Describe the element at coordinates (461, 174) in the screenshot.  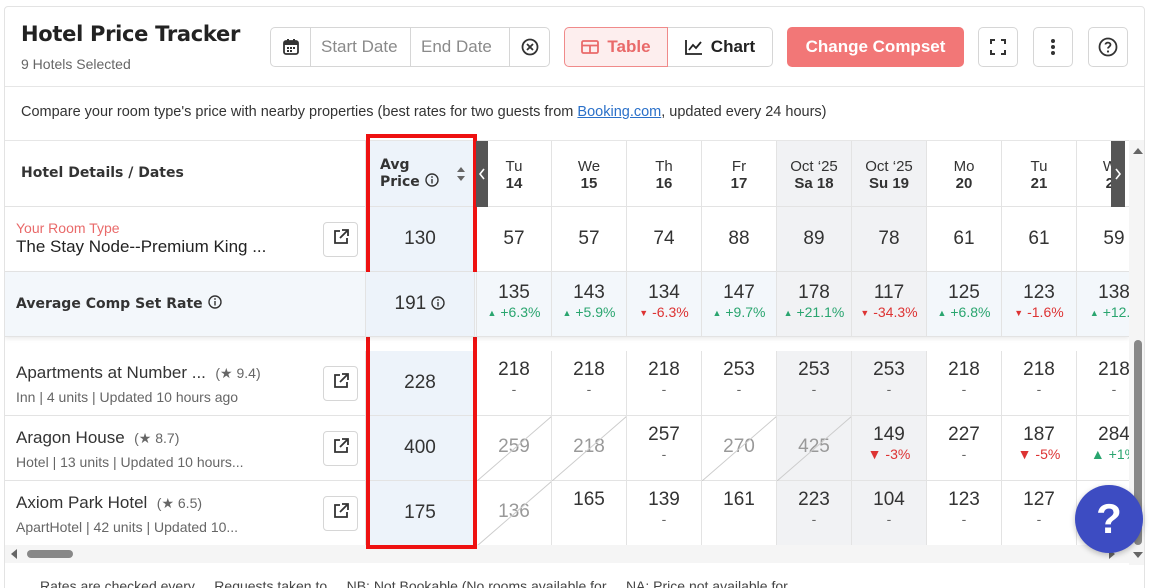
I see `sort-icon` at that location.